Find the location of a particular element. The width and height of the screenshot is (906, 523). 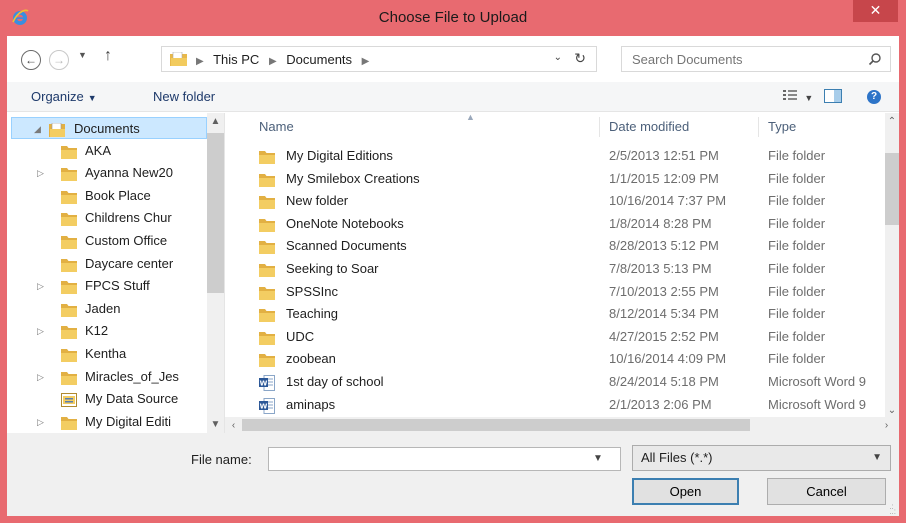

search-box is located at coordinates (756, 59).